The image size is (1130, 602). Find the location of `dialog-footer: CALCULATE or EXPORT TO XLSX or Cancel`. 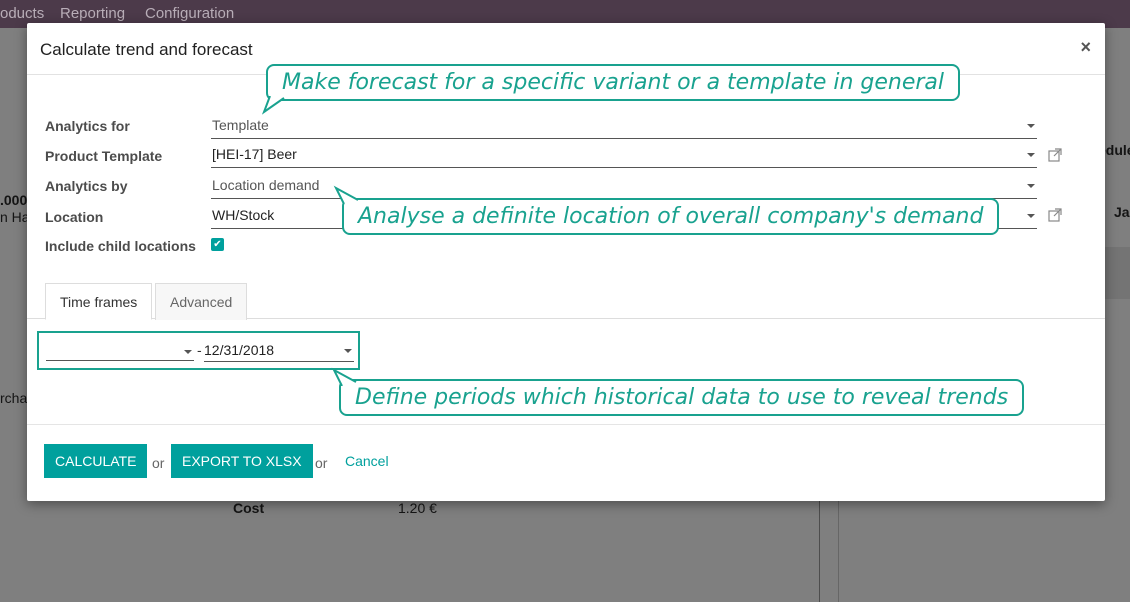

dialog-footer: CALCULATE or EXPORT TO XLSX or Cancel is located at coordinates (566, 462).